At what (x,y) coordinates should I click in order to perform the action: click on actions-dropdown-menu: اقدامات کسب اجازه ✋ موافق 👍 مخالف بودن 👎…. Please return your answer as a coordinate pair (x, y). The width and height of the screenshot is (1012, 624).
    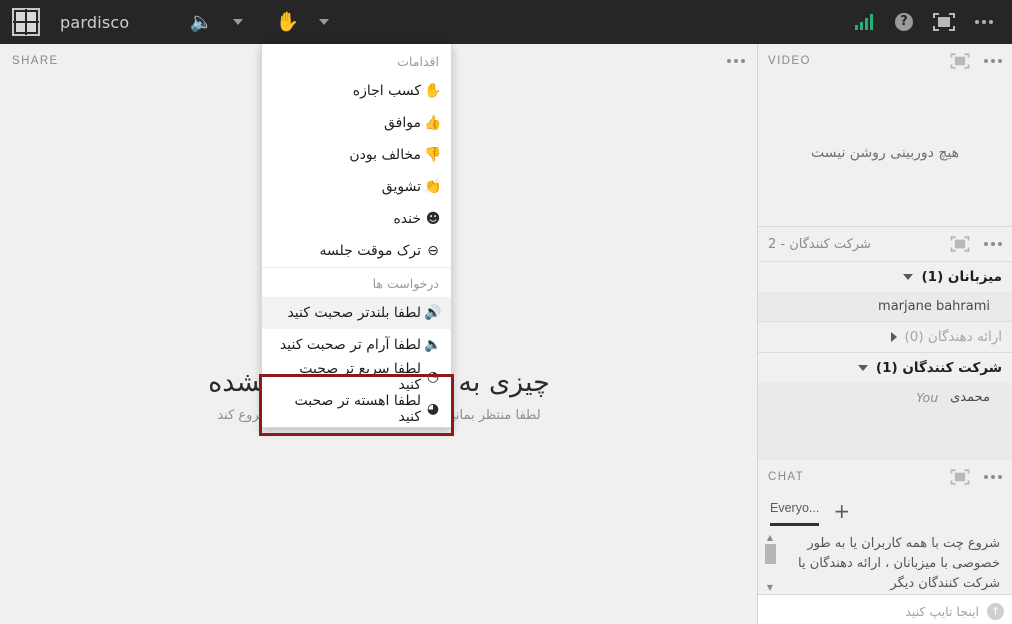
    Looking at the image, I should click on (356, 236).